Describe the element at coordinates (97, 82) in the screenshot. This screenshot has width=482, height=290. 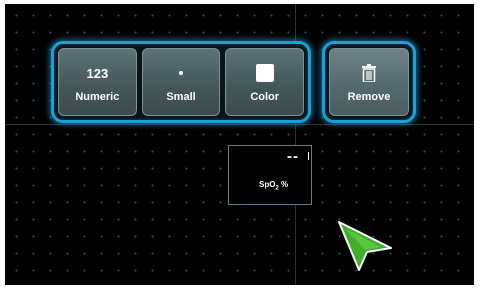
I see `numeric-button: 123 Numeric` at that location.